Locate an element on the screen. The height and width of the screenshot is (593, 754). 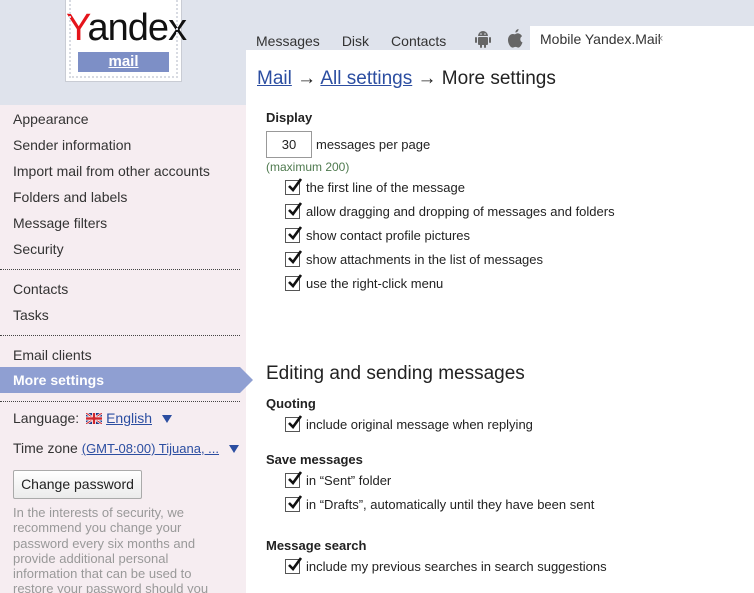
sidebar-item-tasks: Tasks is located at coordinates (31, 315).